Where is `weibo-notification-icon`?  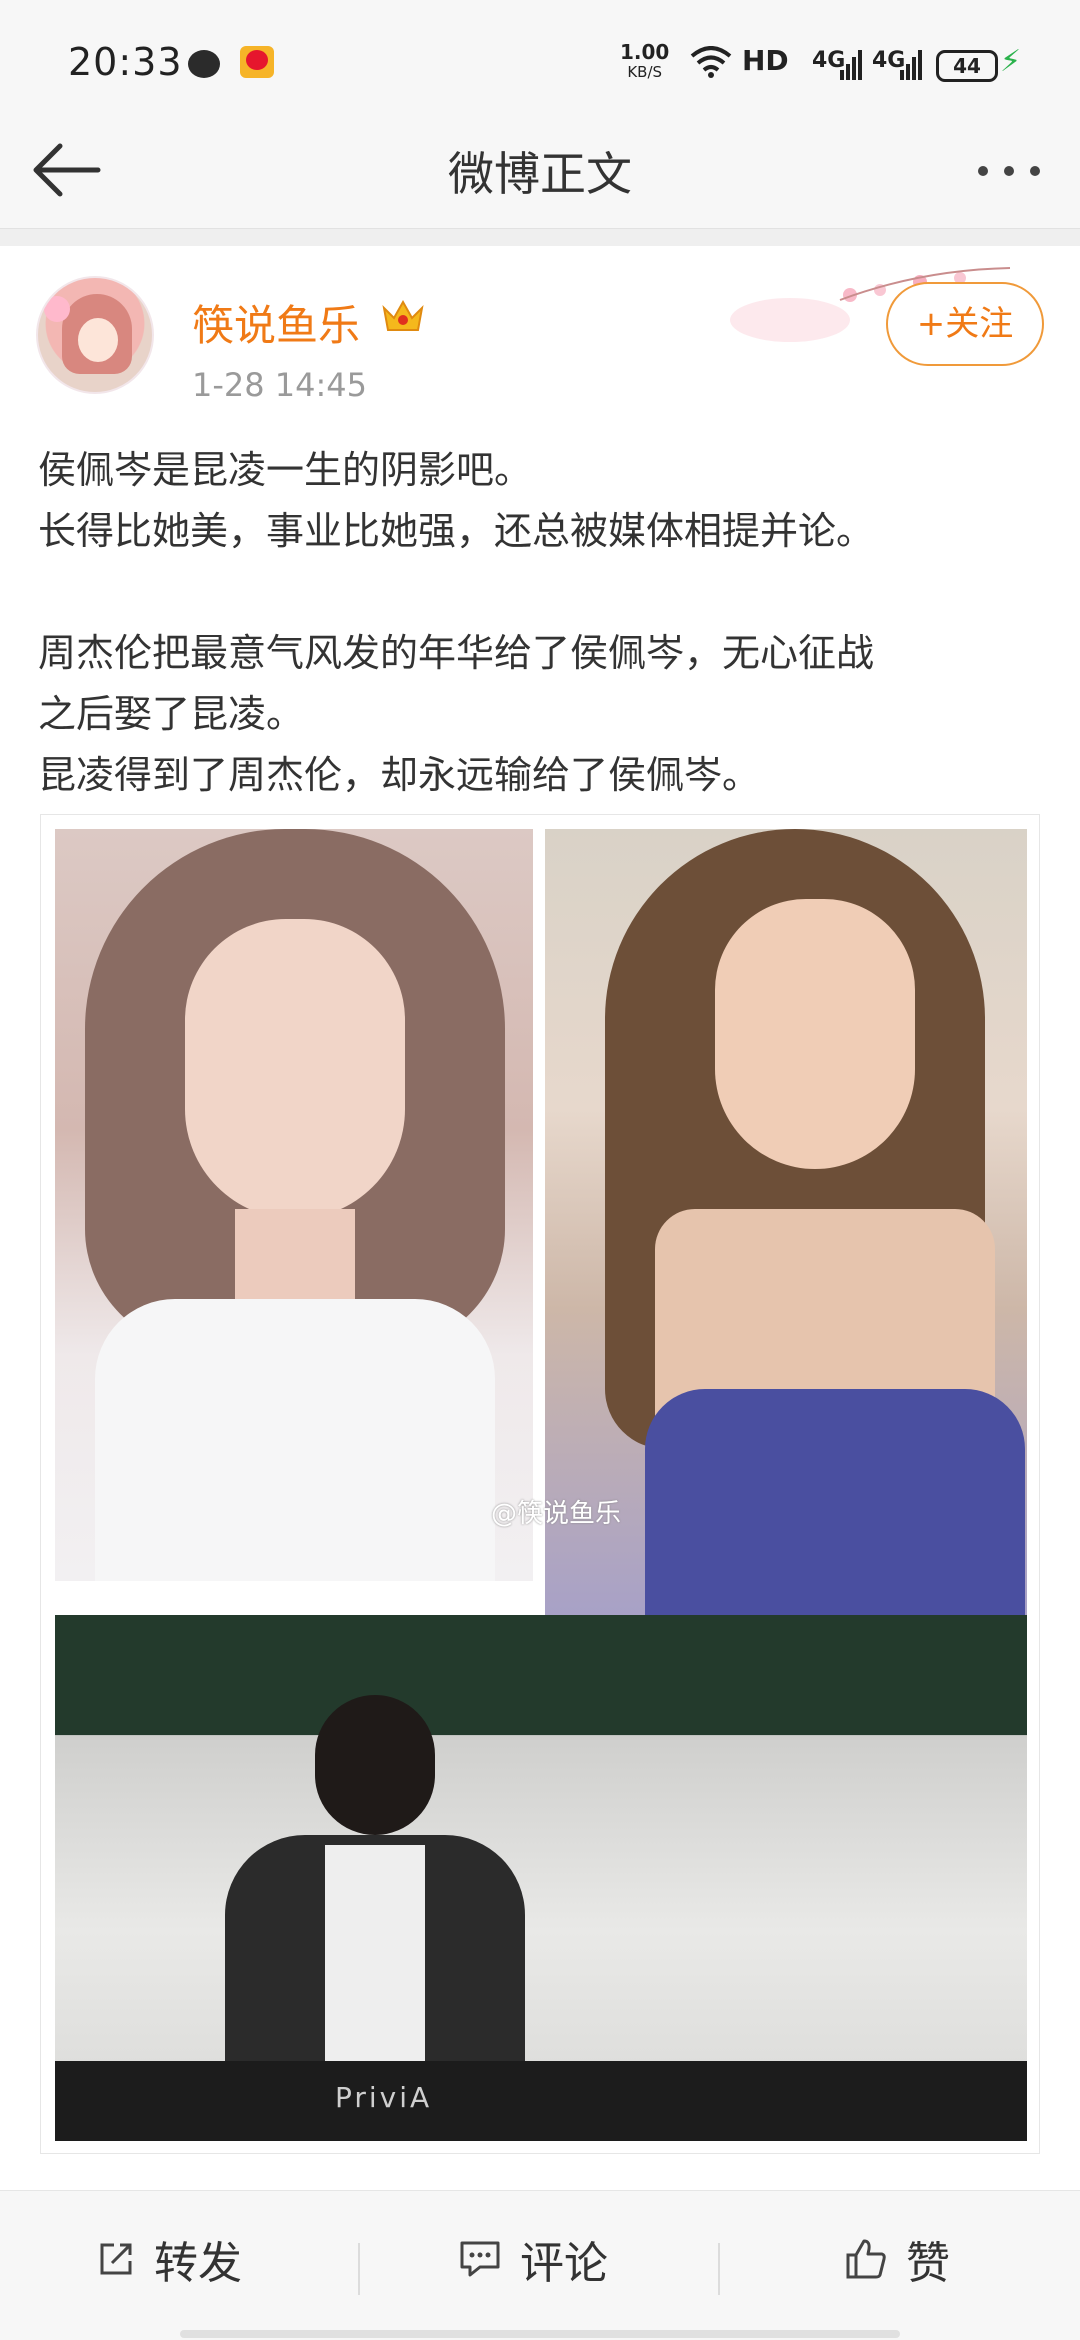 weibo-notification-icon is located at coordinates (257, 62).